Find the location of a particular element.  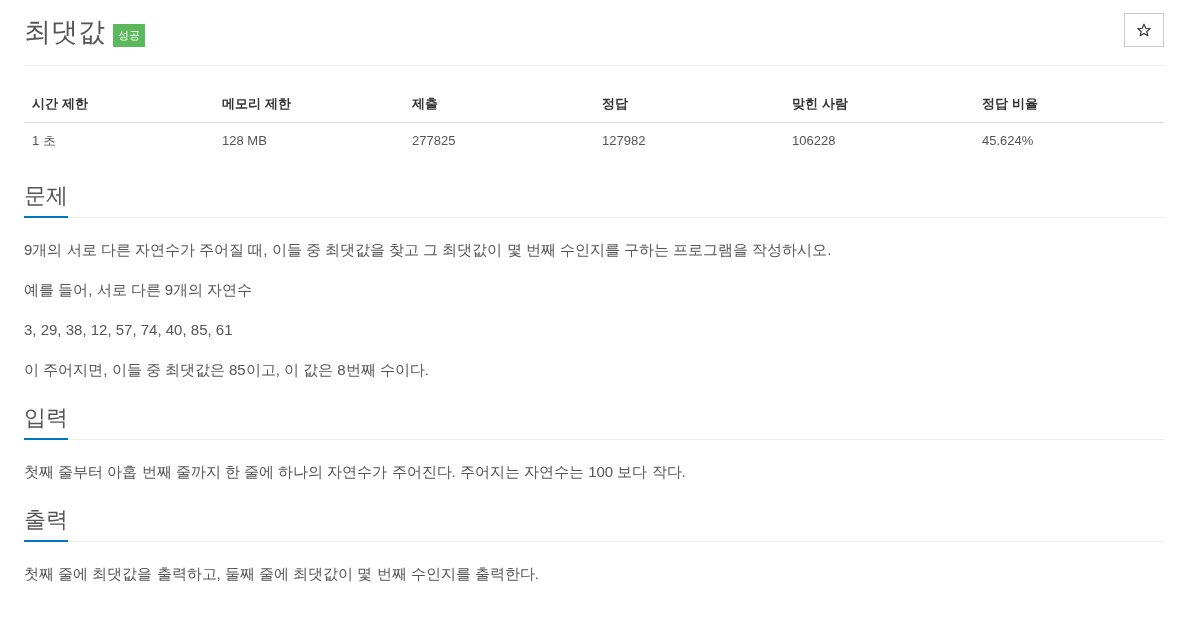

paragraph: 9개의 서로 다른 자연수가 주어질 때, 이들 중 최댓값을 찾고 그 최댓값이 몇 번째 수인지를 구하는 프로그램을 작성하시오. is located at coordinates (428, 250).